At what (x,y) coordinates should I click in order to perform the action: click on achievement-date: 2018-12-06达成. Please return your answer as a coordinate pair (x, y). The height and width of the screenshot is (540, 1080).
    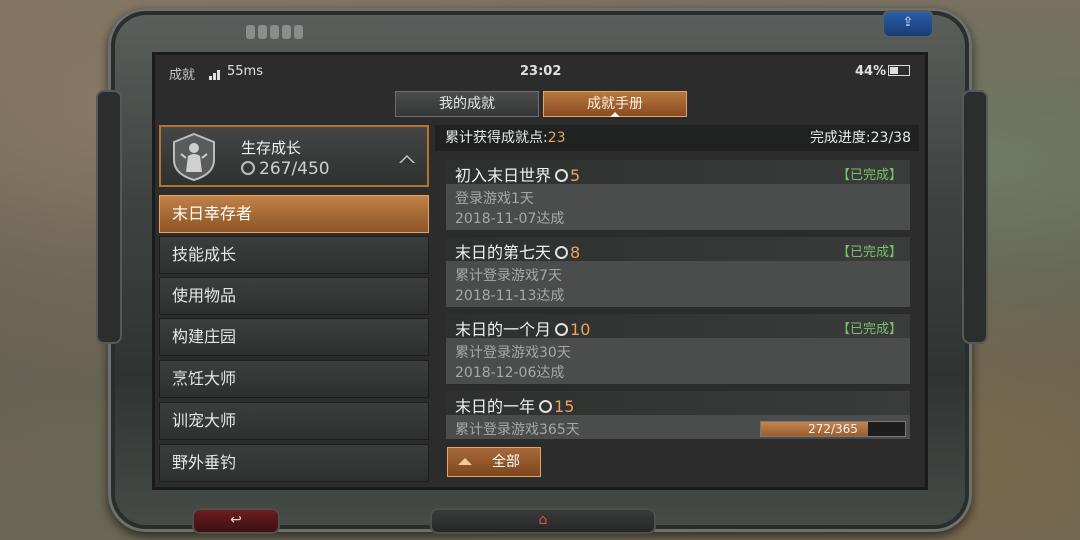
    Looking at the image, I should click on (510, 373).